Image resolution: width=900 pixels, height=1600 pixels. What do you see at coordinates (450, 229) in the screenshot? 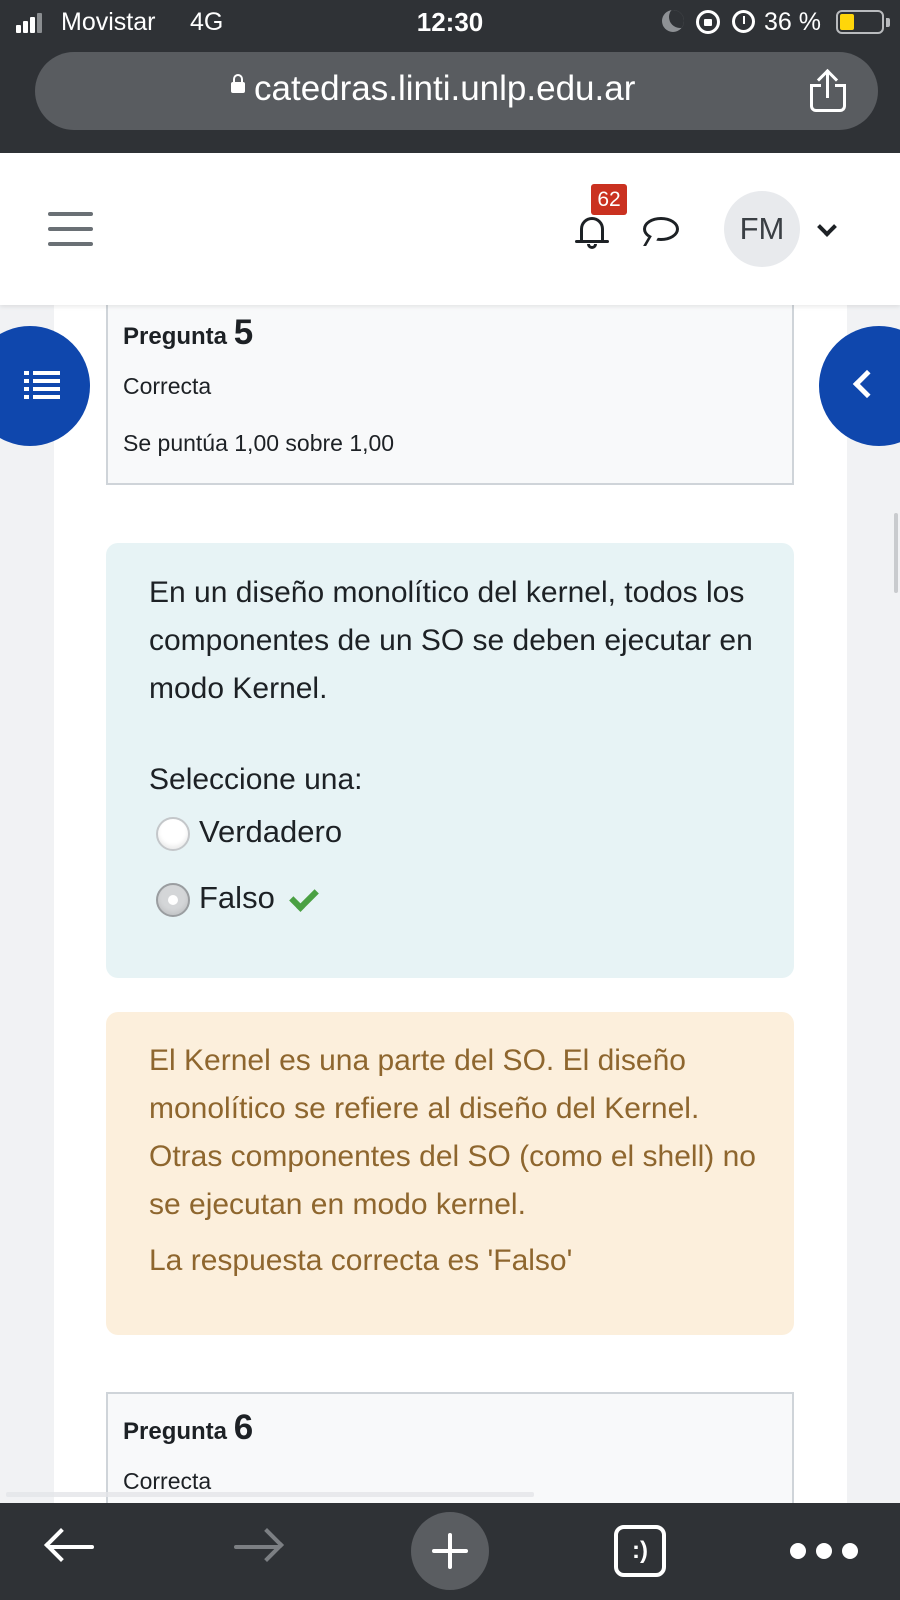
I see `site-navbar: 62 FM` at bounding box center [450, 229].